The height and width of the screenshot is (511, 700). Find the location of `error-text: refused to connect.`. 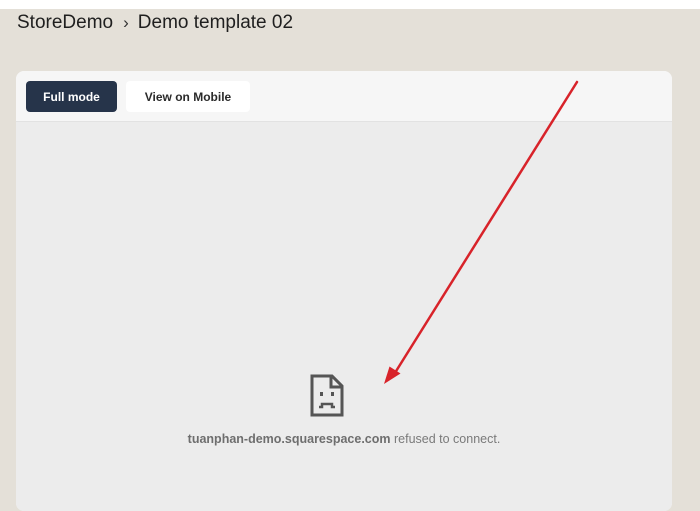

error-text: refused to connect. is located at coordinates (447, 439).